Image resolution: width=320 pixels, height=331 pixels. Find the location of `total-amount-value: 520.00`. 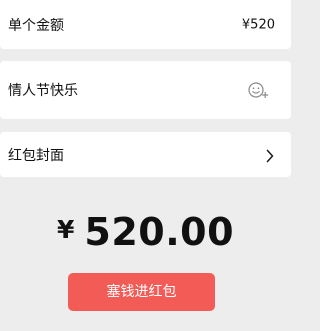

total-amount-value: 520.00 is located at coordinates (159, 232).